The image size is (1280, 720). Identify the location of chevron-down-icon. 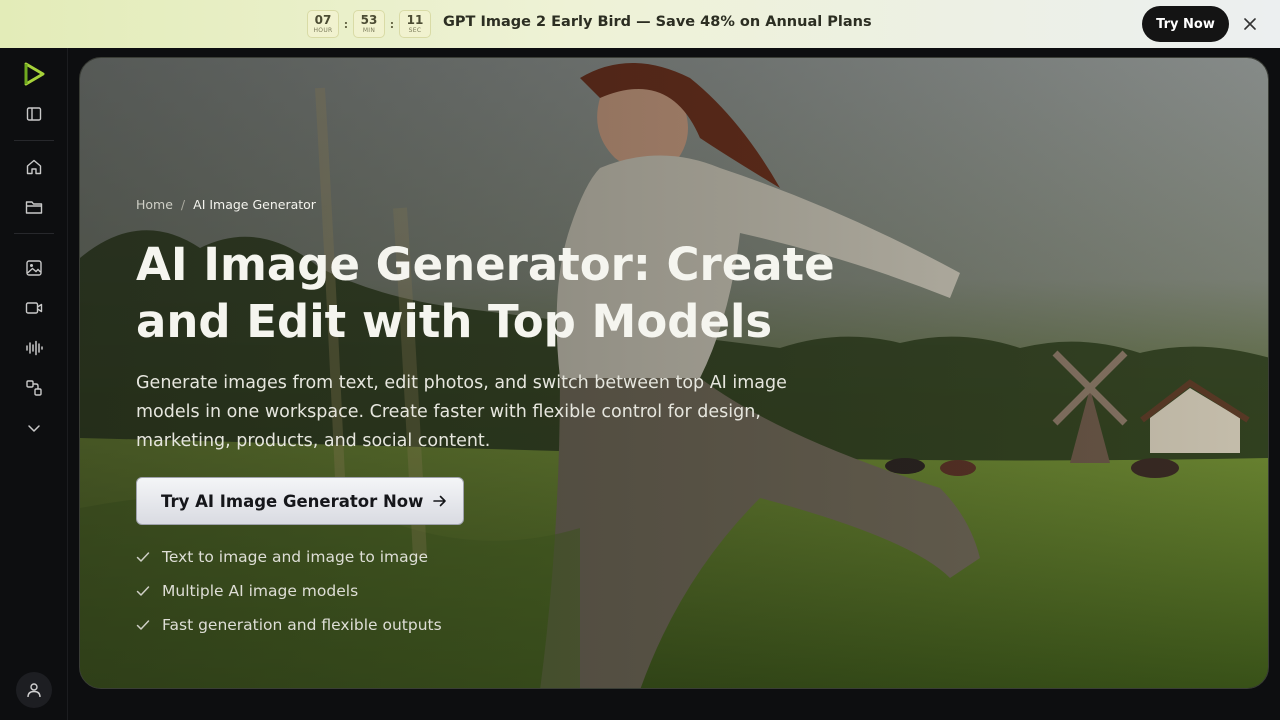
(34, 428).